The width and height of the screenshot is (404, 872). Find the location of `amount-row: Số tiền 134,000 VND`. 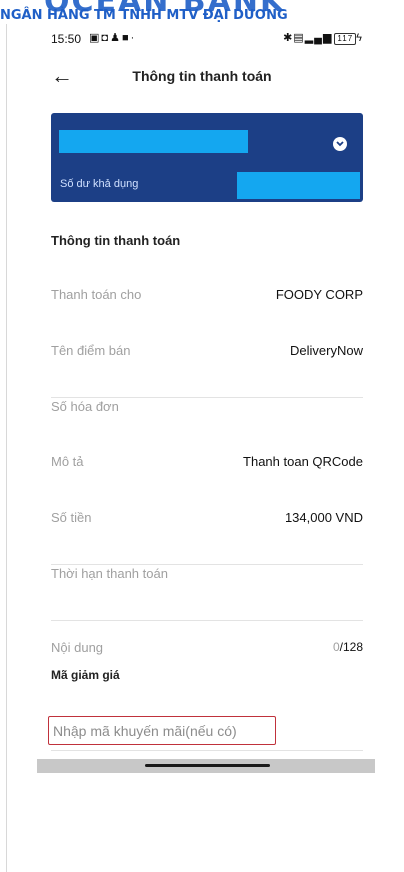

amount-row: Số tiền 134,000 VND is located at coordinates (207, 537).